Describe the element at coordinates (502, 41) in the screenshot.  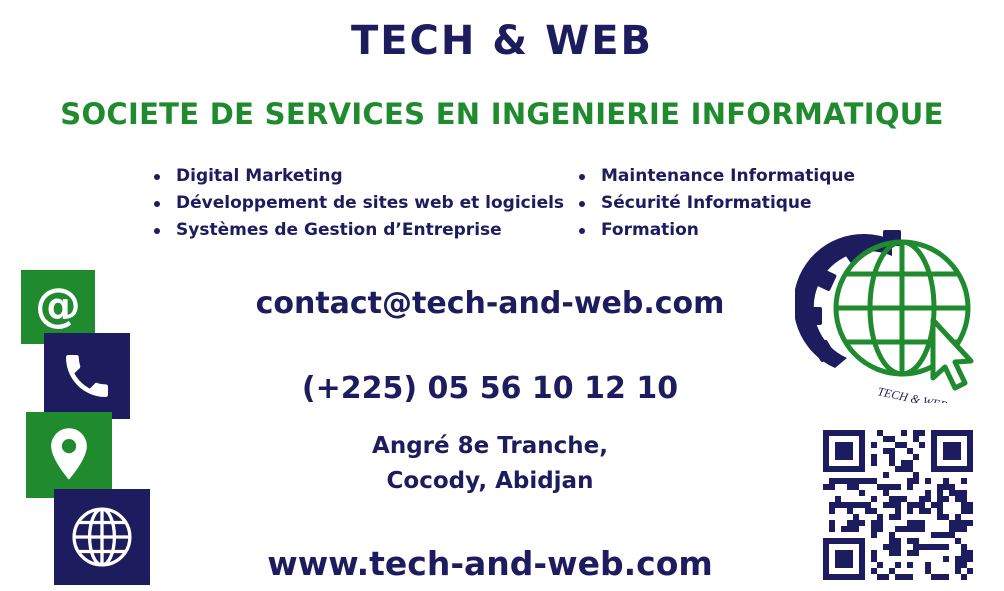
I see `company-title: TECH & WEB` at that location.